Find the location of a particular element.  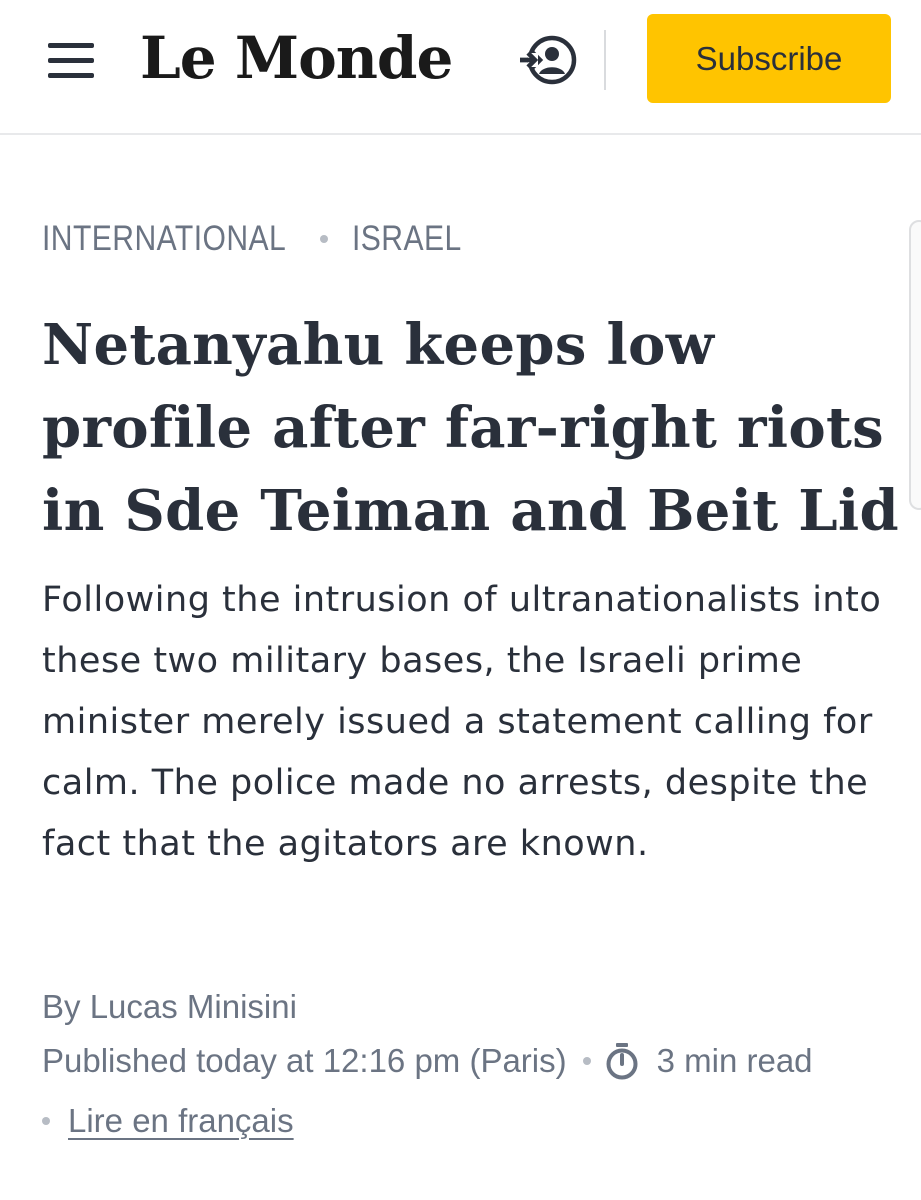

login-user-icon is located at coordinates (549, 60).